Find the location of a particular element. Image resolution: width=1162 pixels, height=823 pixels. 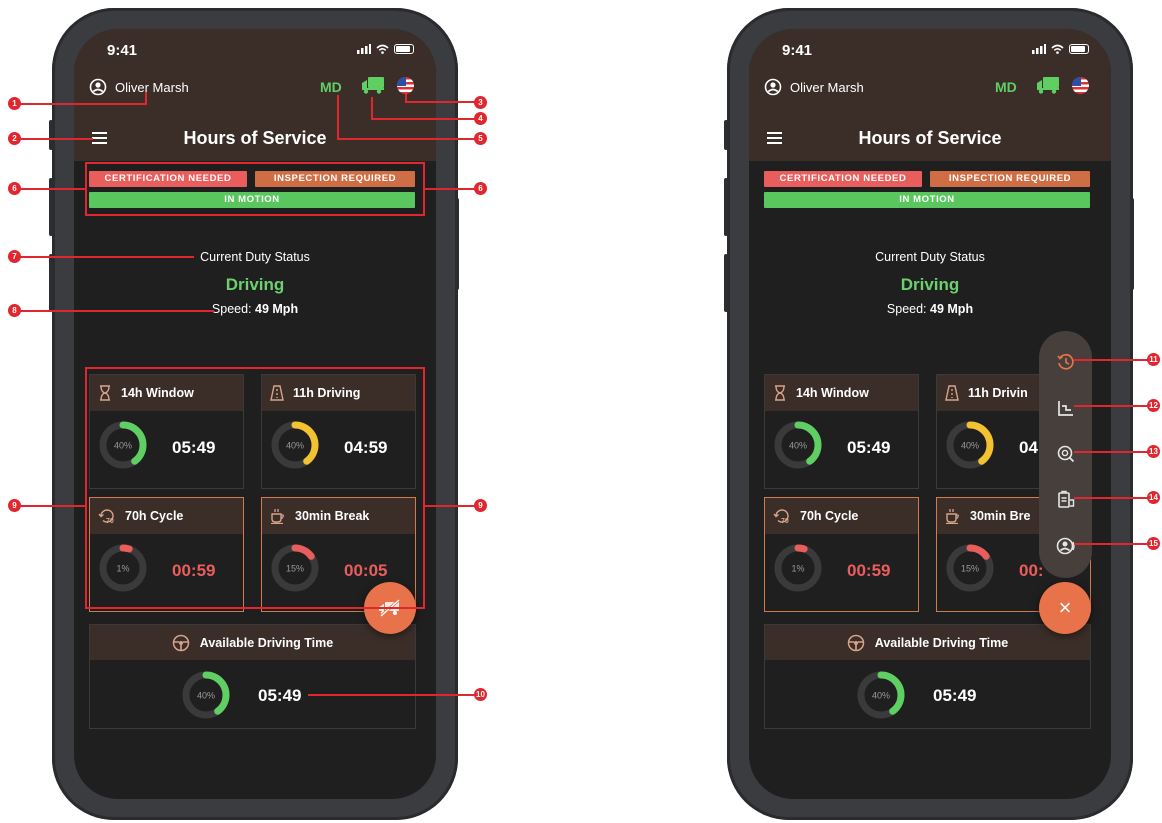

callout-14: 14 is located at coordinates (1153, 497).